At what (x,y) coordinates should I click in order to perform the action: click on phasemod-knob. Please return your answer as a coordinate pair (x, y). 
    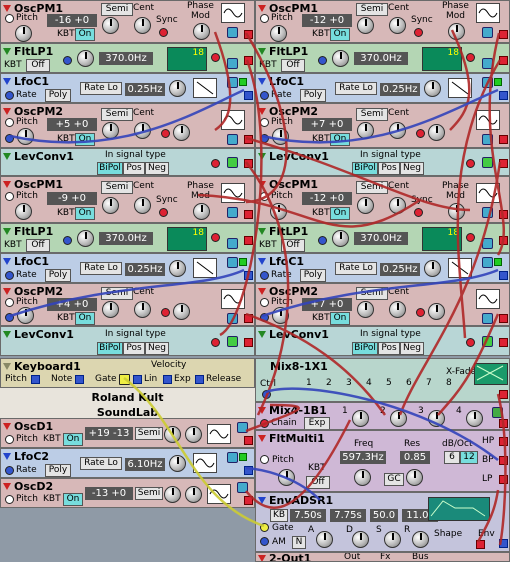
    Looking at the image, I should click on (201, 211).